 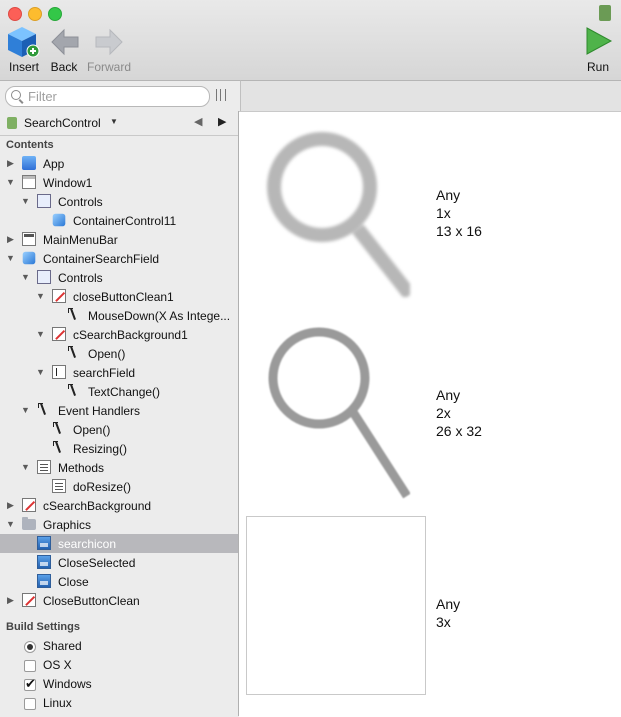 I want to click on tree-item-label: Resizing(), so click(x=100, y=449).